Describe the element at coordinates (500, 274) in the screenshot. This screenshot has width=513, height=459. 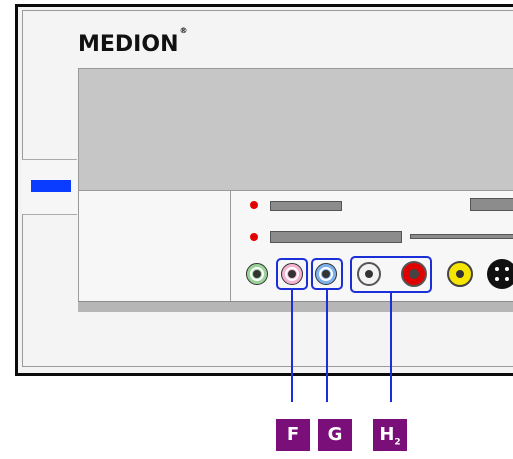
I see `svideo-port-icon` at that location.